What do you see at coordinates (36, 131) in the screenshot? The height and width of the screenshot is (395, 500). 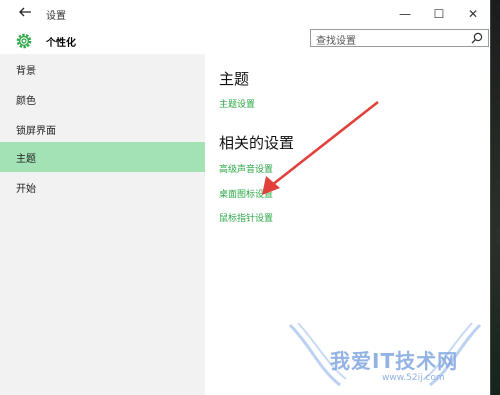 I see `sidebar-item-label: 锁屏界面` at bounding box center [36, 131].